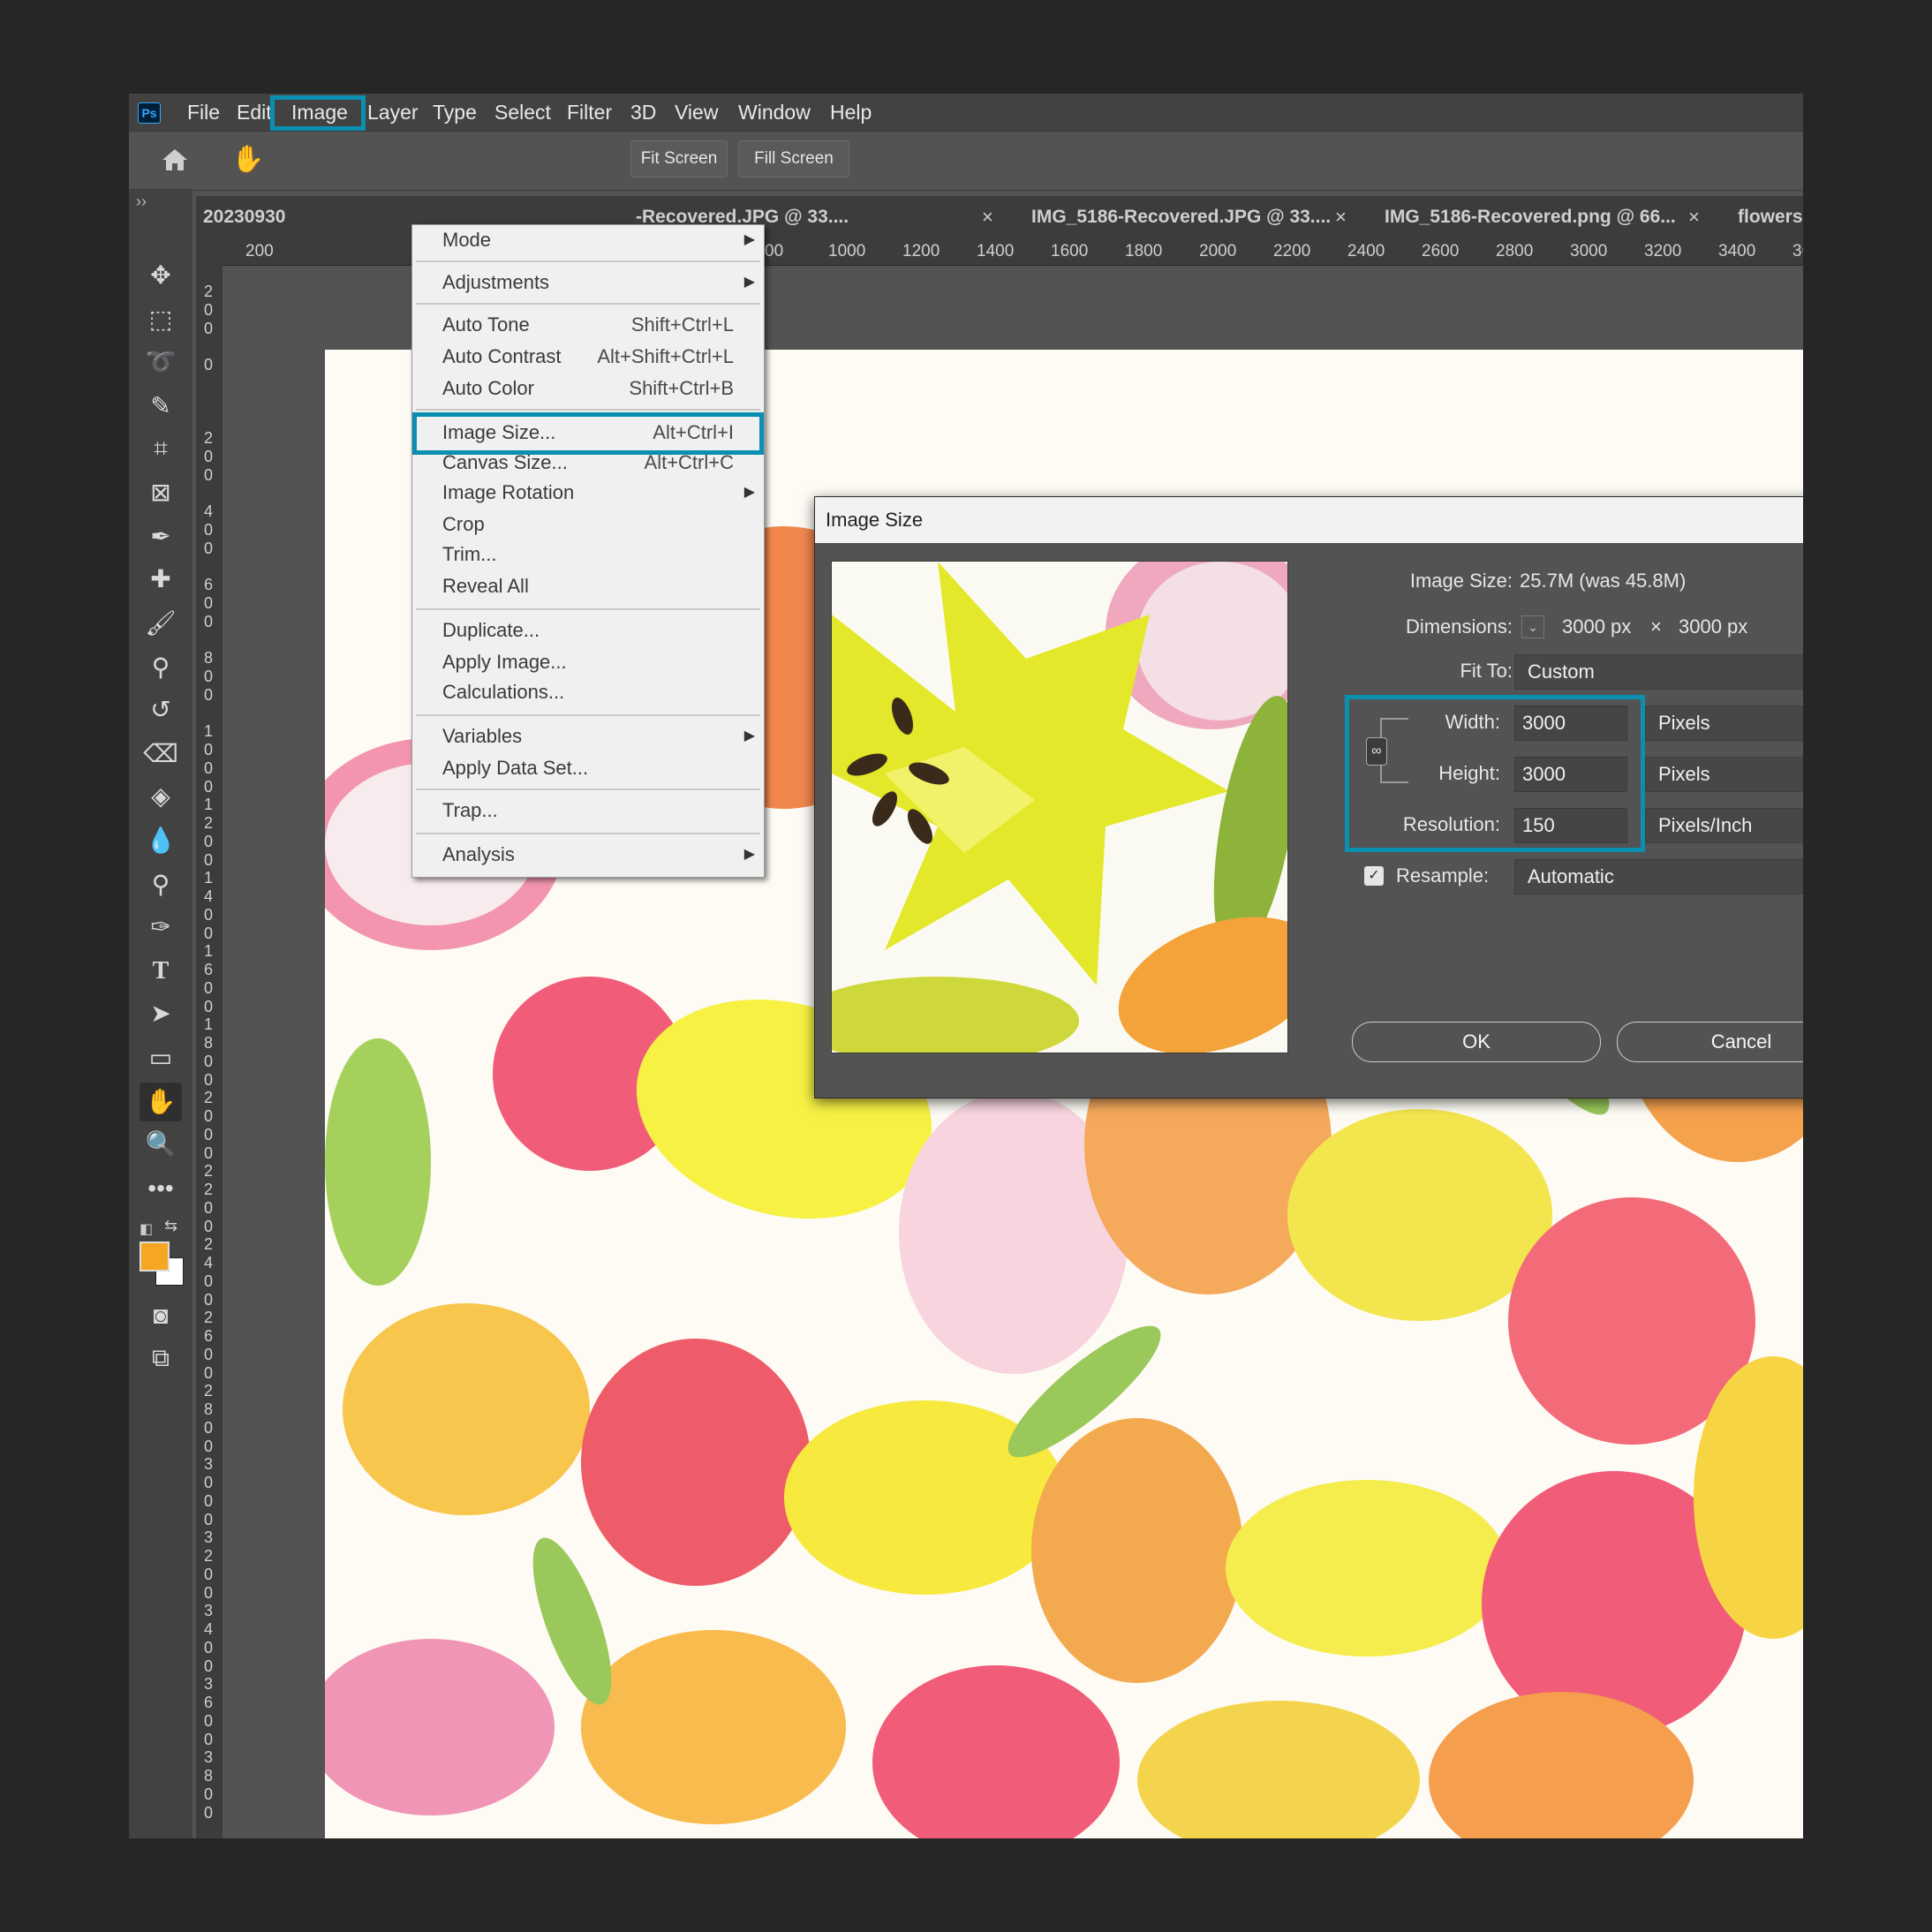 Image resolution: width=1932 pixels, height=1932 pixels. I want to click on ruler-label: 1000, so click(847, 251).